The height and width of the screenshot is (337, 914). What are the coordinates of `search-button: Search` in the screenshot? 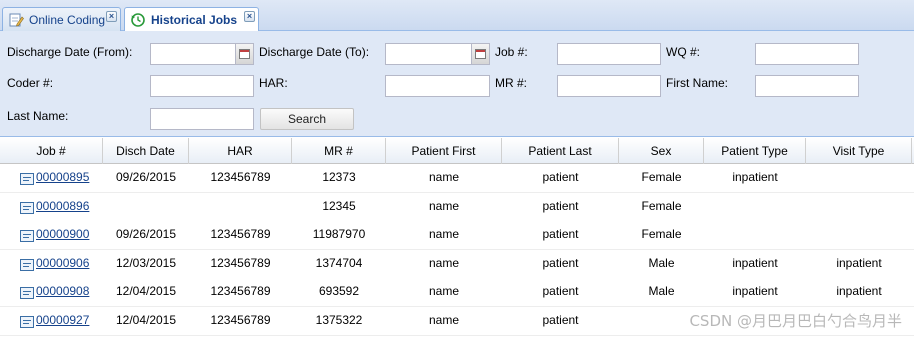 It's located at (307, 119).